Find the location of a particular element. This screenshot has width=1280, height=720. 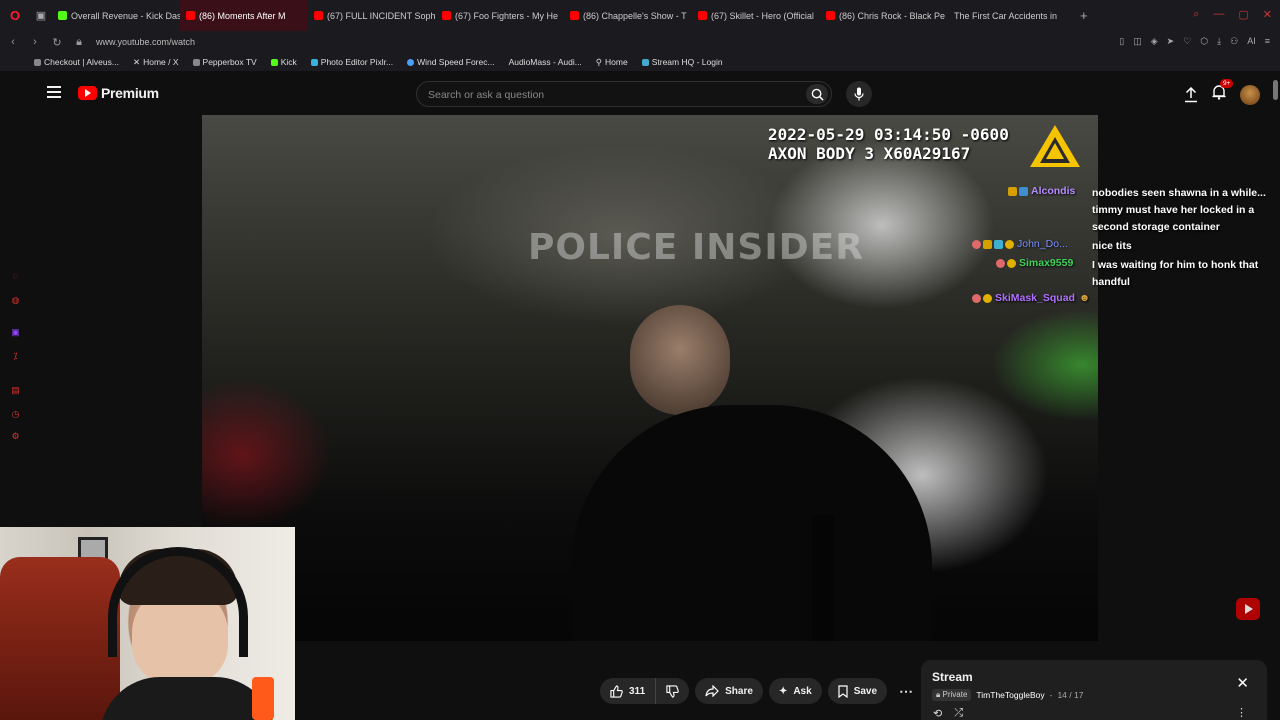

thumbs-down-icon is located at coordinates (672, 691).